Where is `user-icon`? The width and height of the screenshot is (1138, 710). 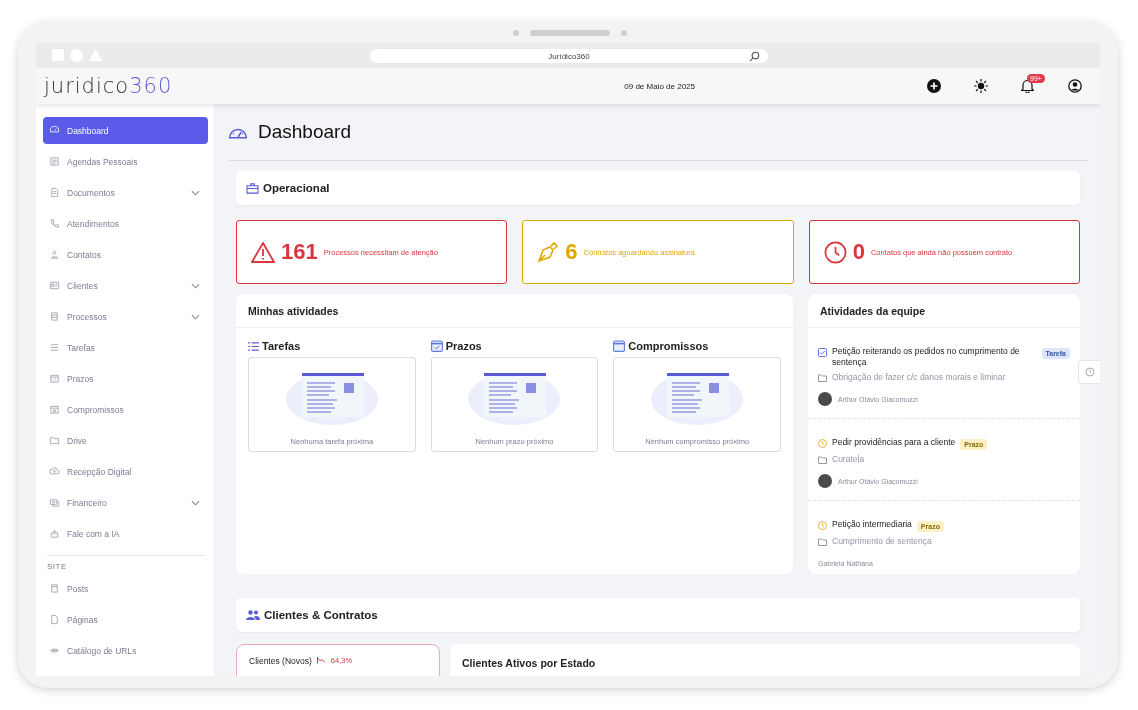 user-icon is located at coordinates (1075, 86).